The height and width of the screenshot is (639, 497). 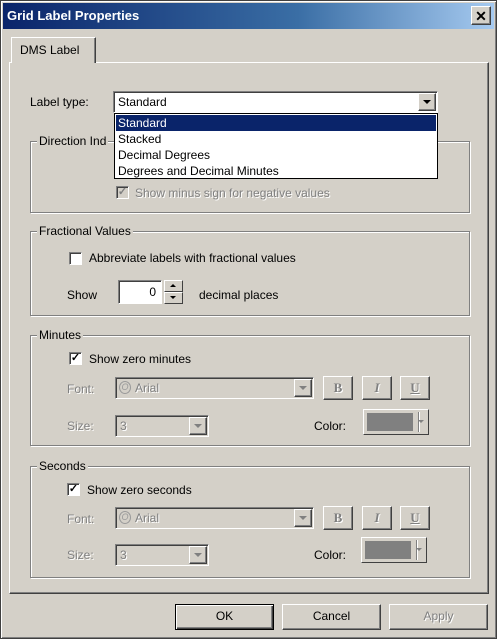 I want to click on option-degrees-decimal-minutes: Degrees and Decimal Minutes, so click(x=276, y=171).